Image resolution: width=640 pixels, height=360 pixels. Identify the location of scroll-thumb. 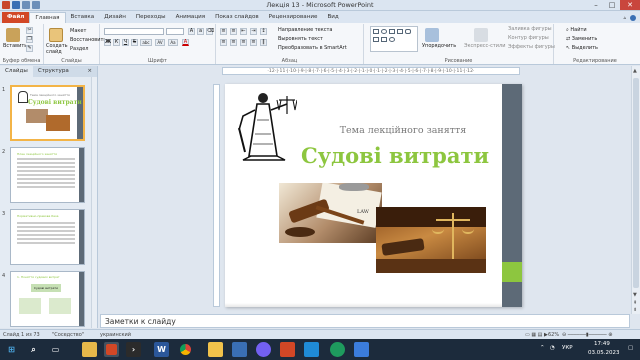
(636, 183).